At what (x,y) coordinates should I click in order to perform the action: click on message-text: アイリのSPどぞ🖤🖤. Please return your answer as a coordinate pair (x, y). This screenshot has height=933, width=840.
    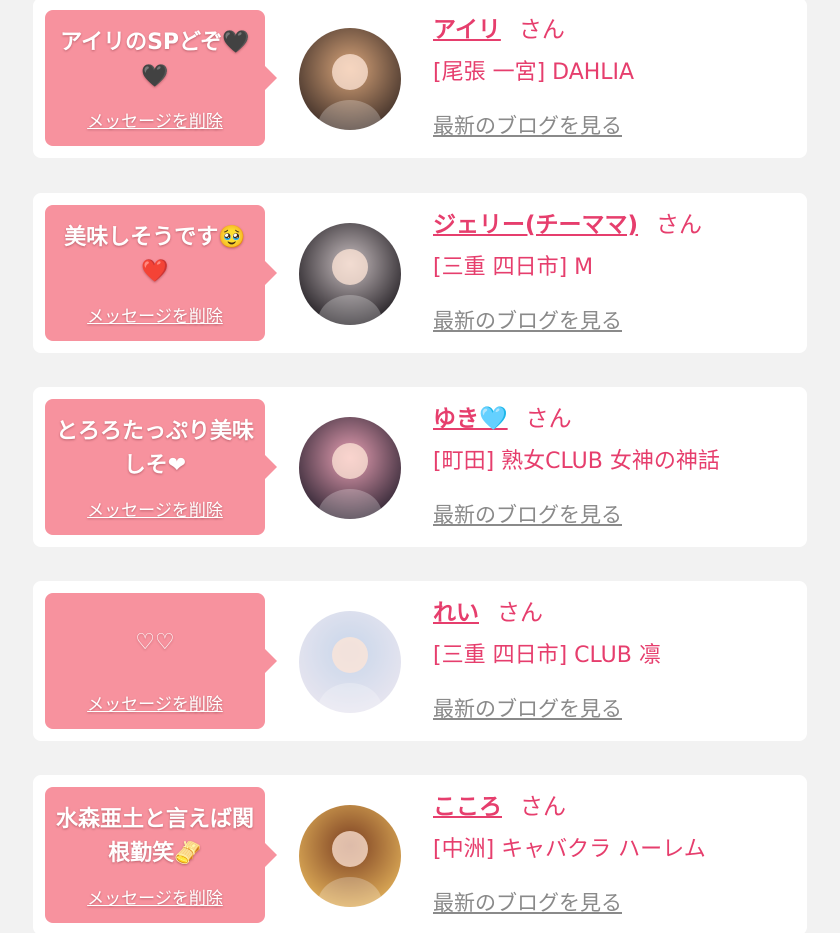
    Looking at the image, I should click on (155, 59).